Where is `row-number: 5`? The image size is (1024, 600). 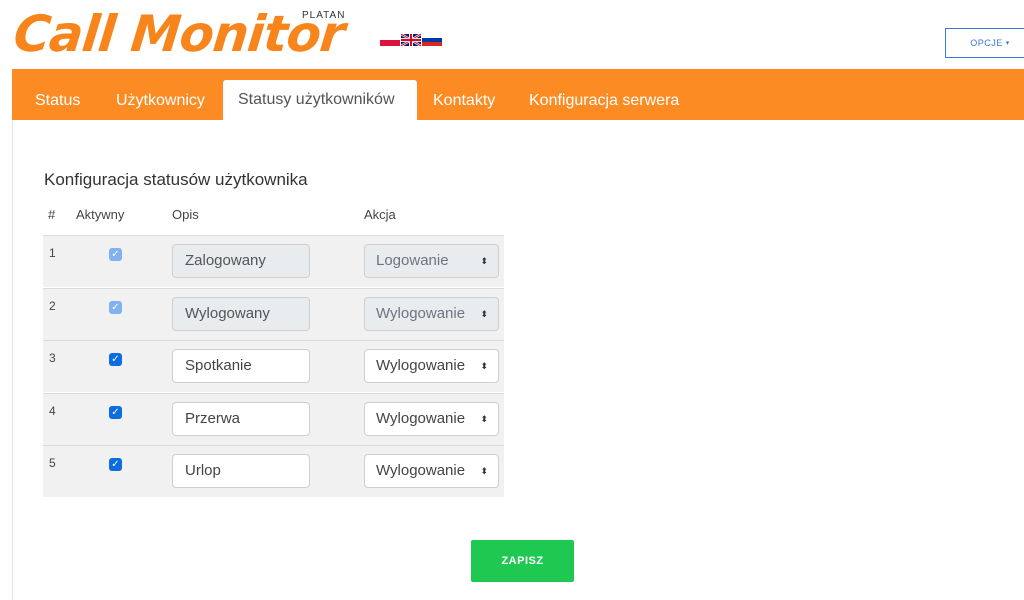
row-number: 5 is located at coordinates (52, 463).